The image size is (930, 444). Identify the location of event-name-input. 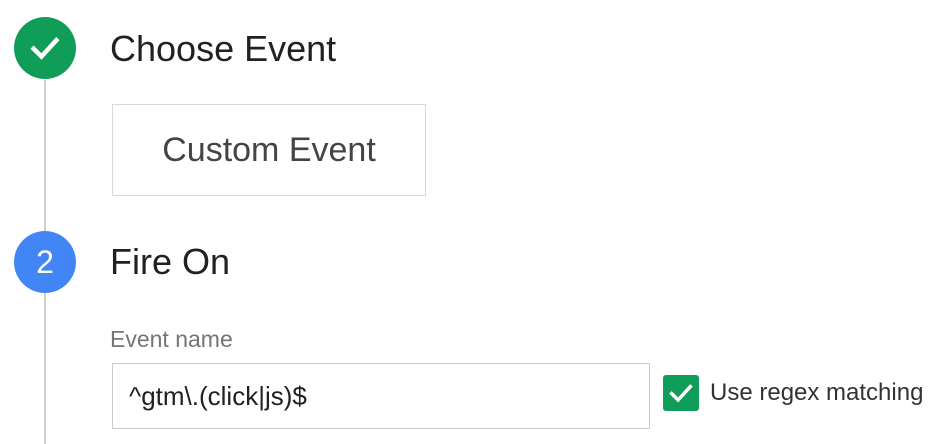
(381, 396).